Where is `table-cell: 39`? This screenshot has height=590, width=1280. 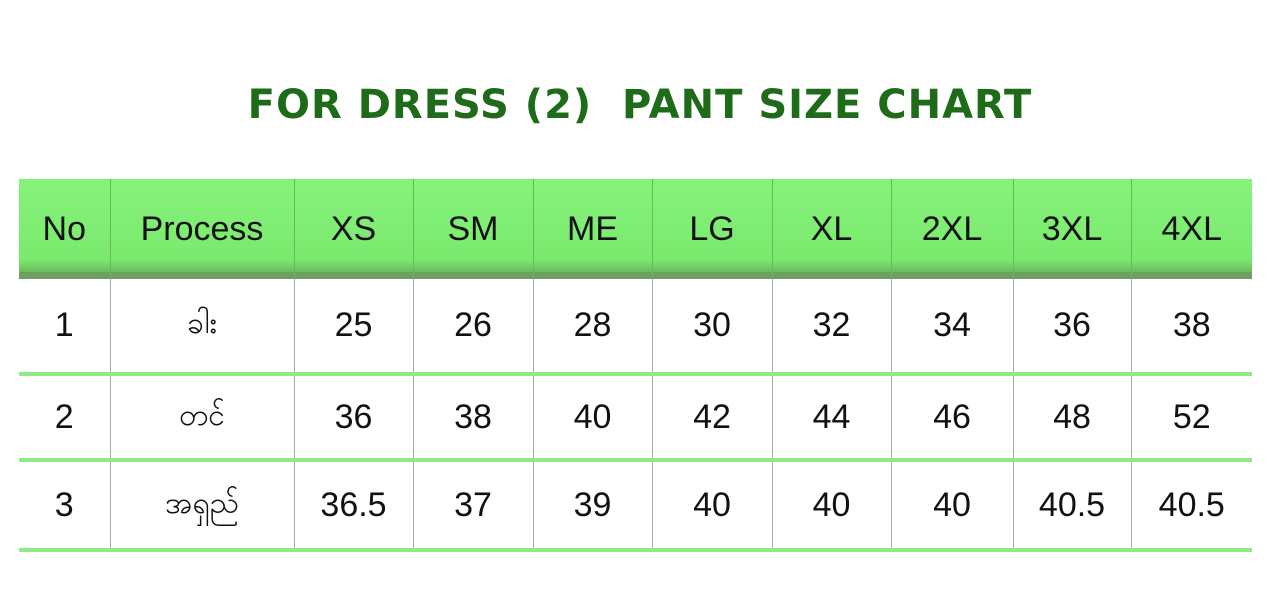
table-cell: 39 is located at coordinates (592, 505).